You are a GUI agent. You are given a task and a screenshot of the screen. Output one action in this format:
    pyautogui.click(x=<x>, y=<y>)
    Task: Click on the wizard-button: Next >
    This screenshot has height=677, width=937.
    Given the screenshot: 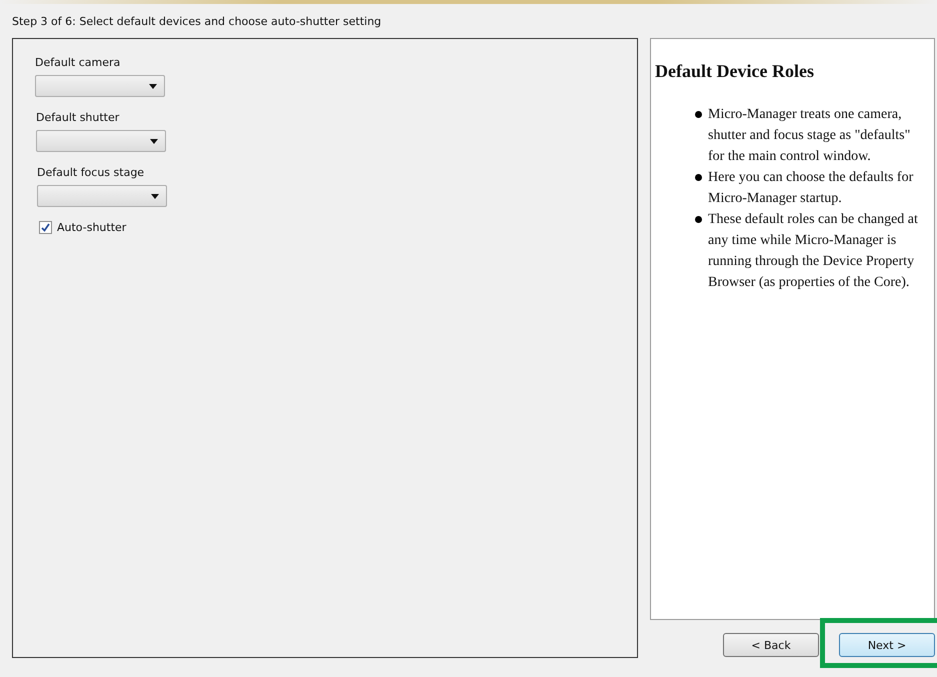 What is the action you would take?
    pyautogui.click(x=887, y=645)
    